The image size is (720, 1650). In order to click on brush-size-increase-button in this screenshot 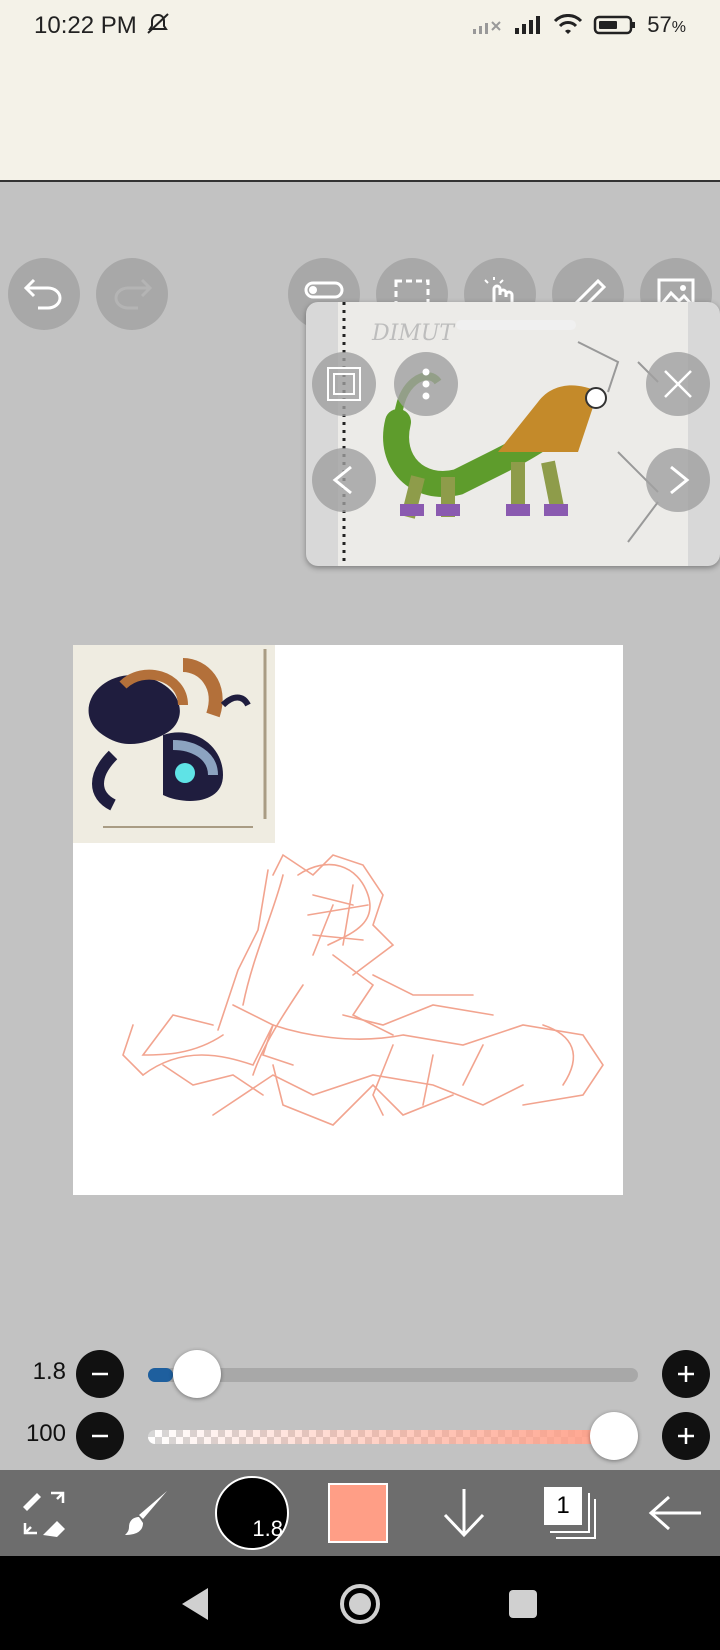, I will do `click(686, 1374)`.